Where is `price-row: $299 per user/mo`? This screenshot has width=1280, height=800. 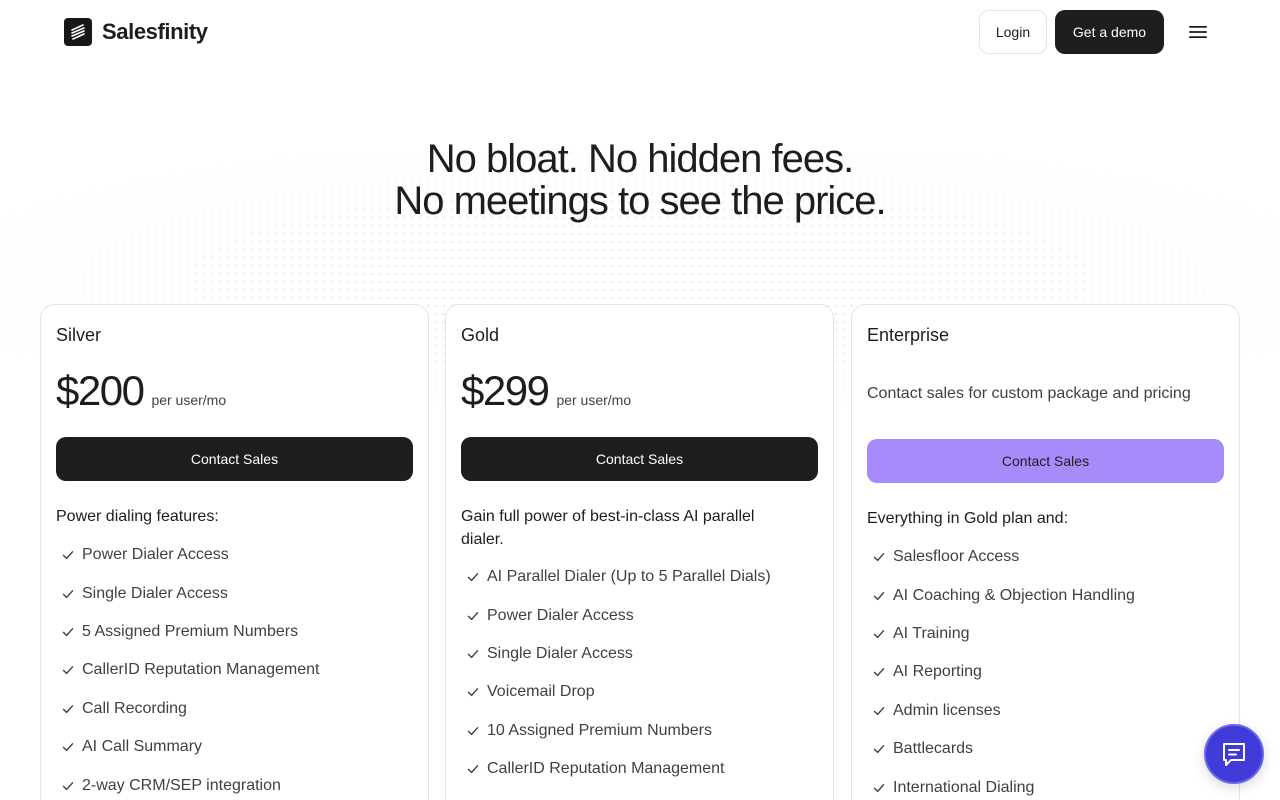
price-row: $299 per user/mo is located at coordinates (546, 391).